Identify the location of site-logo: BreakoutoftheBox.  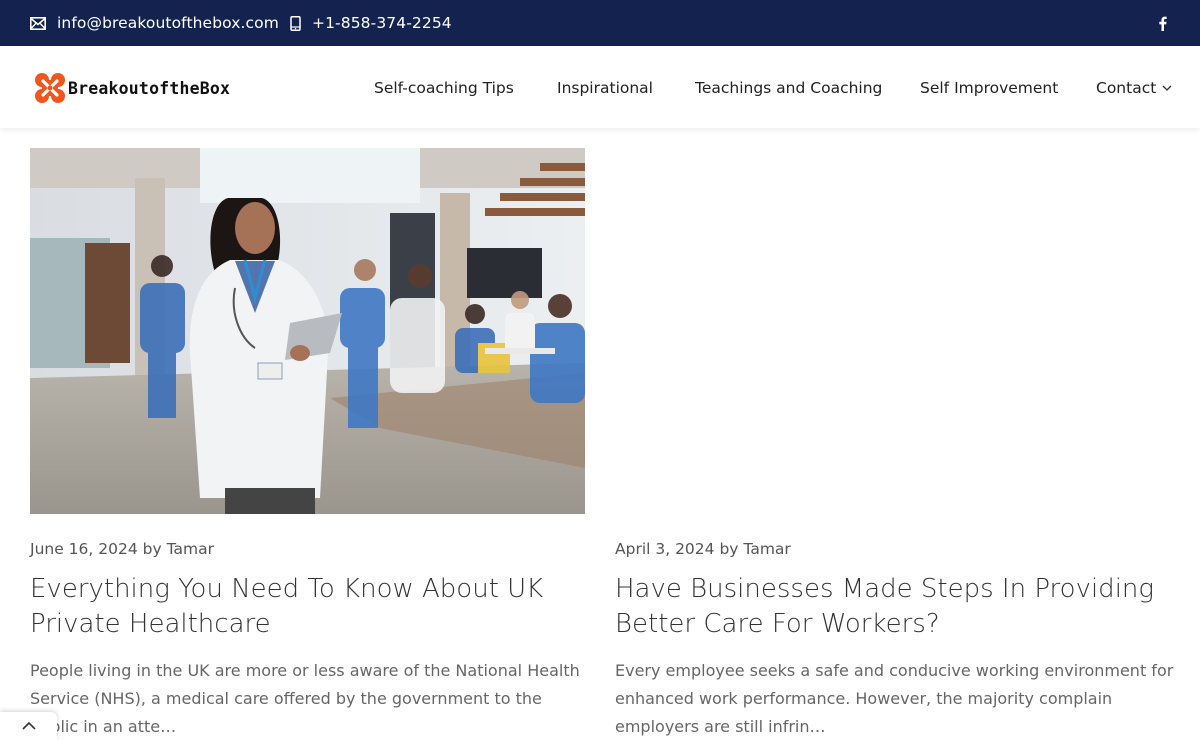
(132, 88).